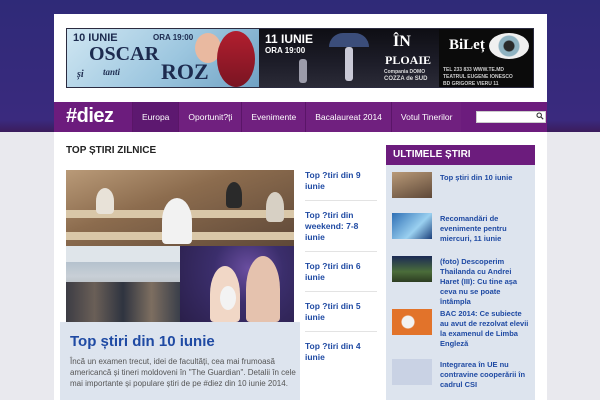  Describe the element at coordinates (123, 302) in the screenshot. I see `crowd-figures` at that location.